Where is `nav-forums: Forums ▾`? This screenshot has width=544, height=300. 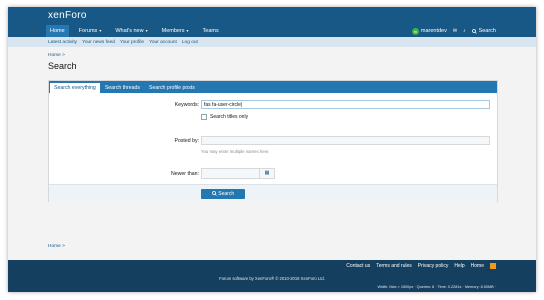 nav-forums: Forums ▾ is located at coordinates (90, 31).